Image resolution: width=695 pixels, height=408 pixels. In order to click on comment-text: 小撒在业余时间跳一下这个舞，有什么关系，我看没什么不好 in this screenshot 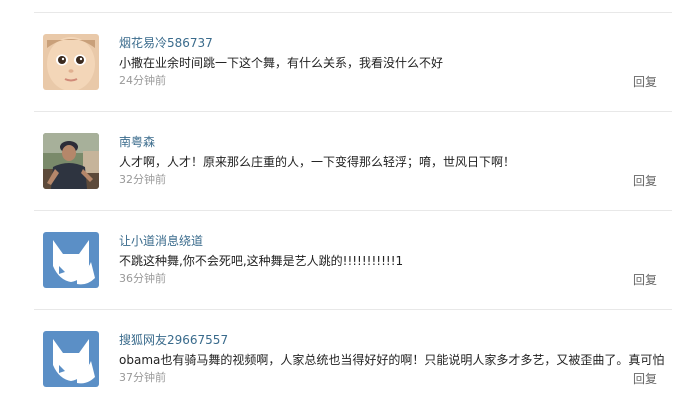, I will do `click(281, 63)`.